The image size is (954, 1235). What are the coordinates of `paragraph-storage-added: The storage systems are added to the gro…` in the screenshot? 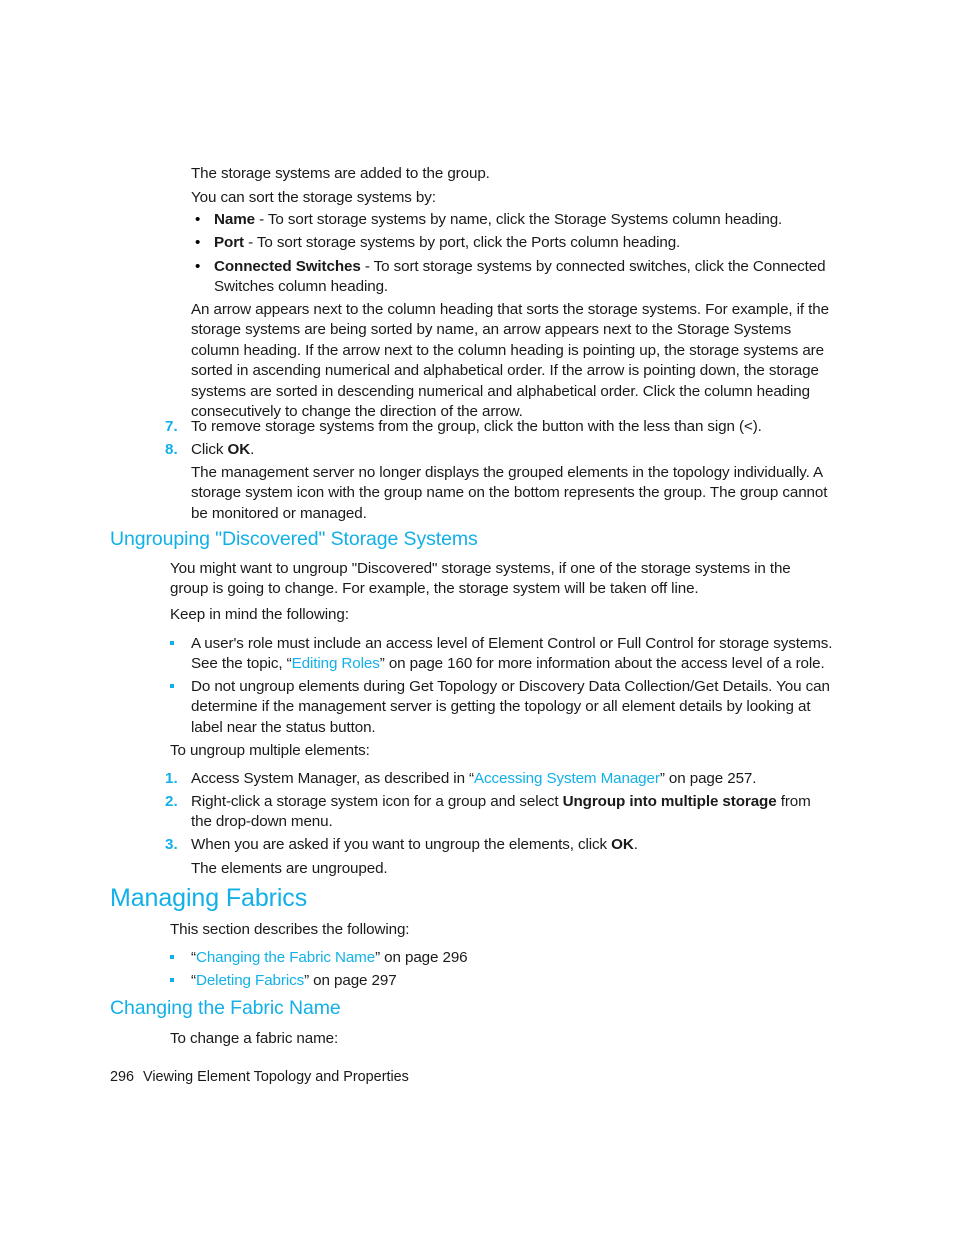 It's located at (340, 173).